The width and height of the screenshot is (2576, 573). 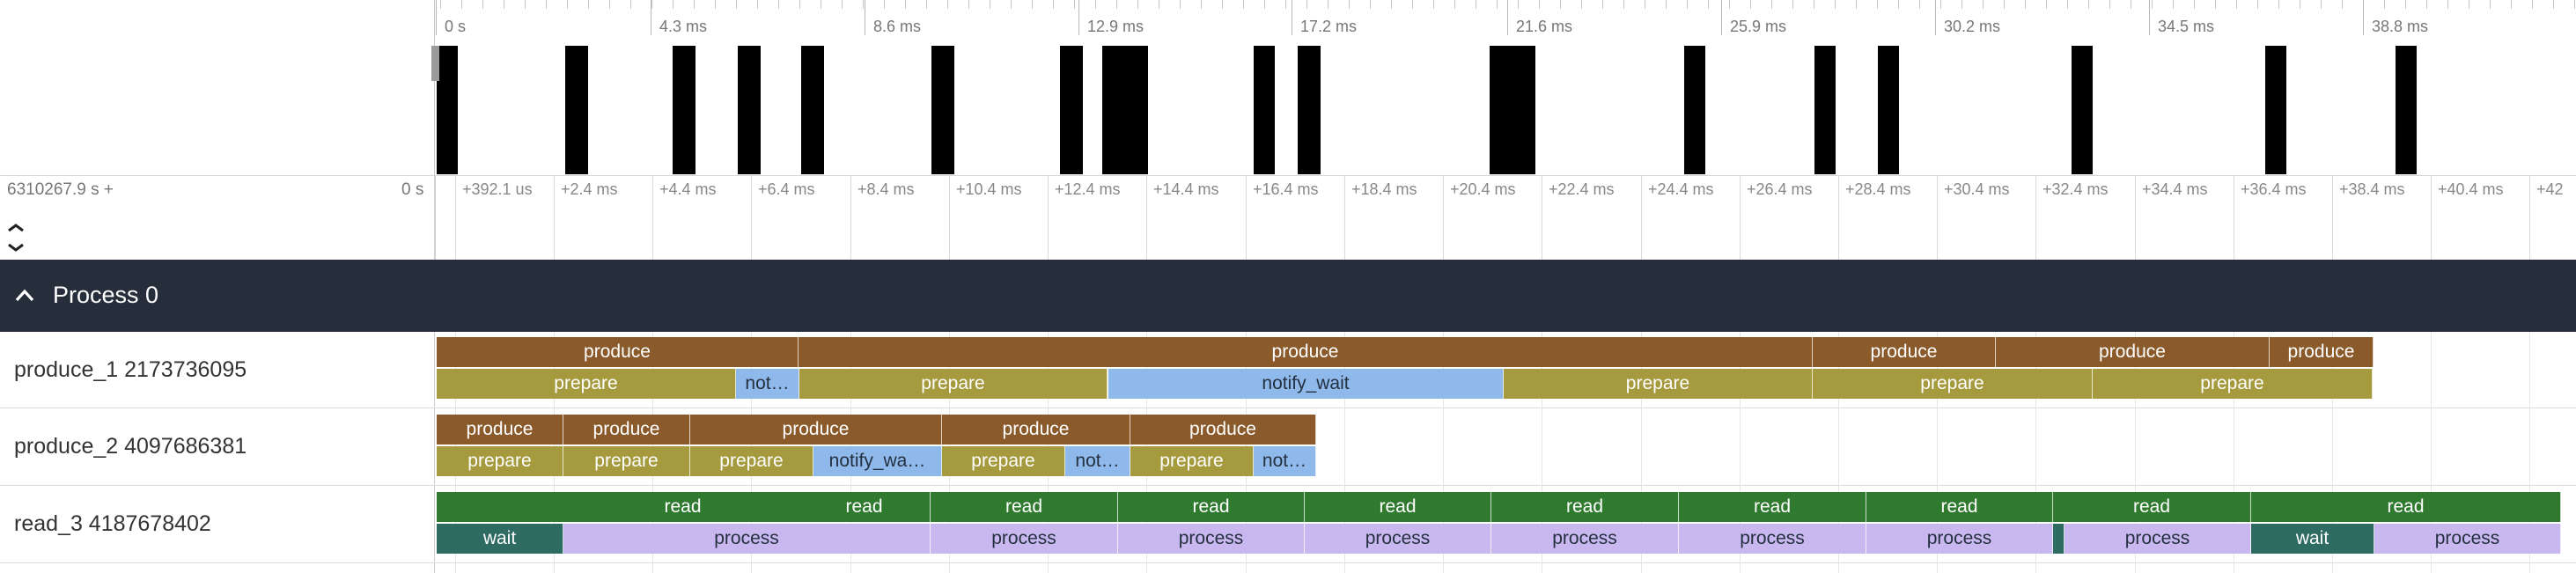 What do you see at coordinates (898, 26) in the screenshot?
I see `overview-time-label: 8.6 ms` at bounding box center [898, 26].